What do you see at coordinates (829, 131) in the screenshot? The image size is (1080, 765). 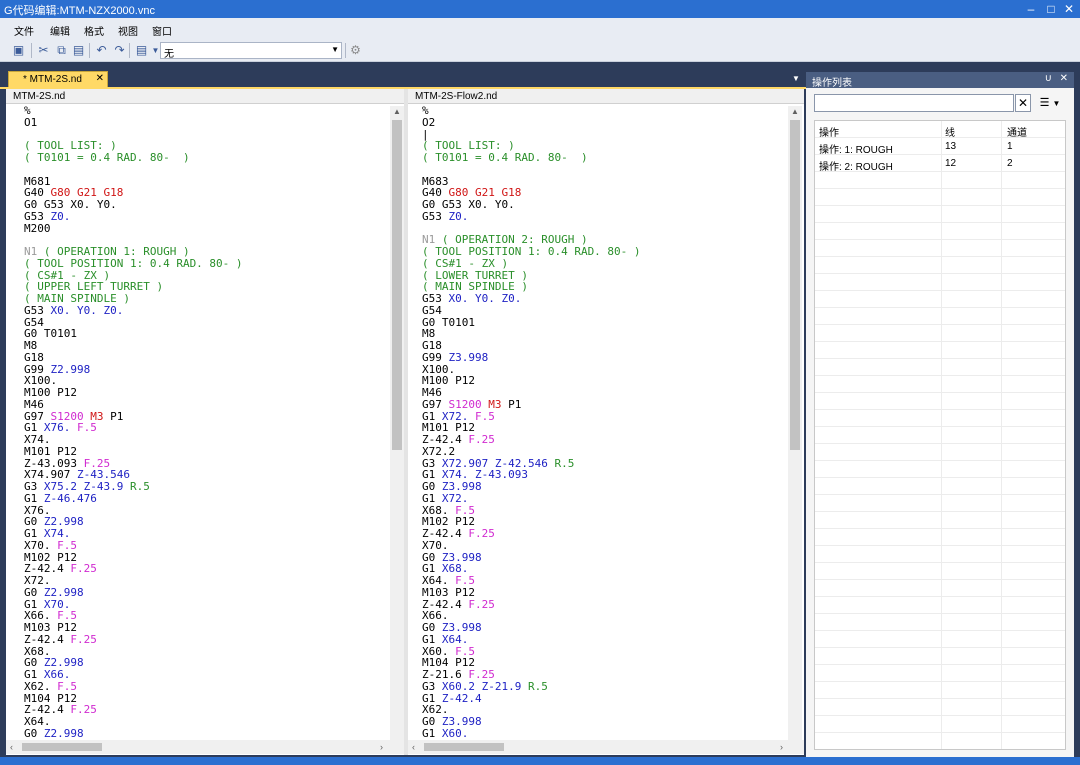 I see `column-header: 操作` at bounding box center [829, 131].